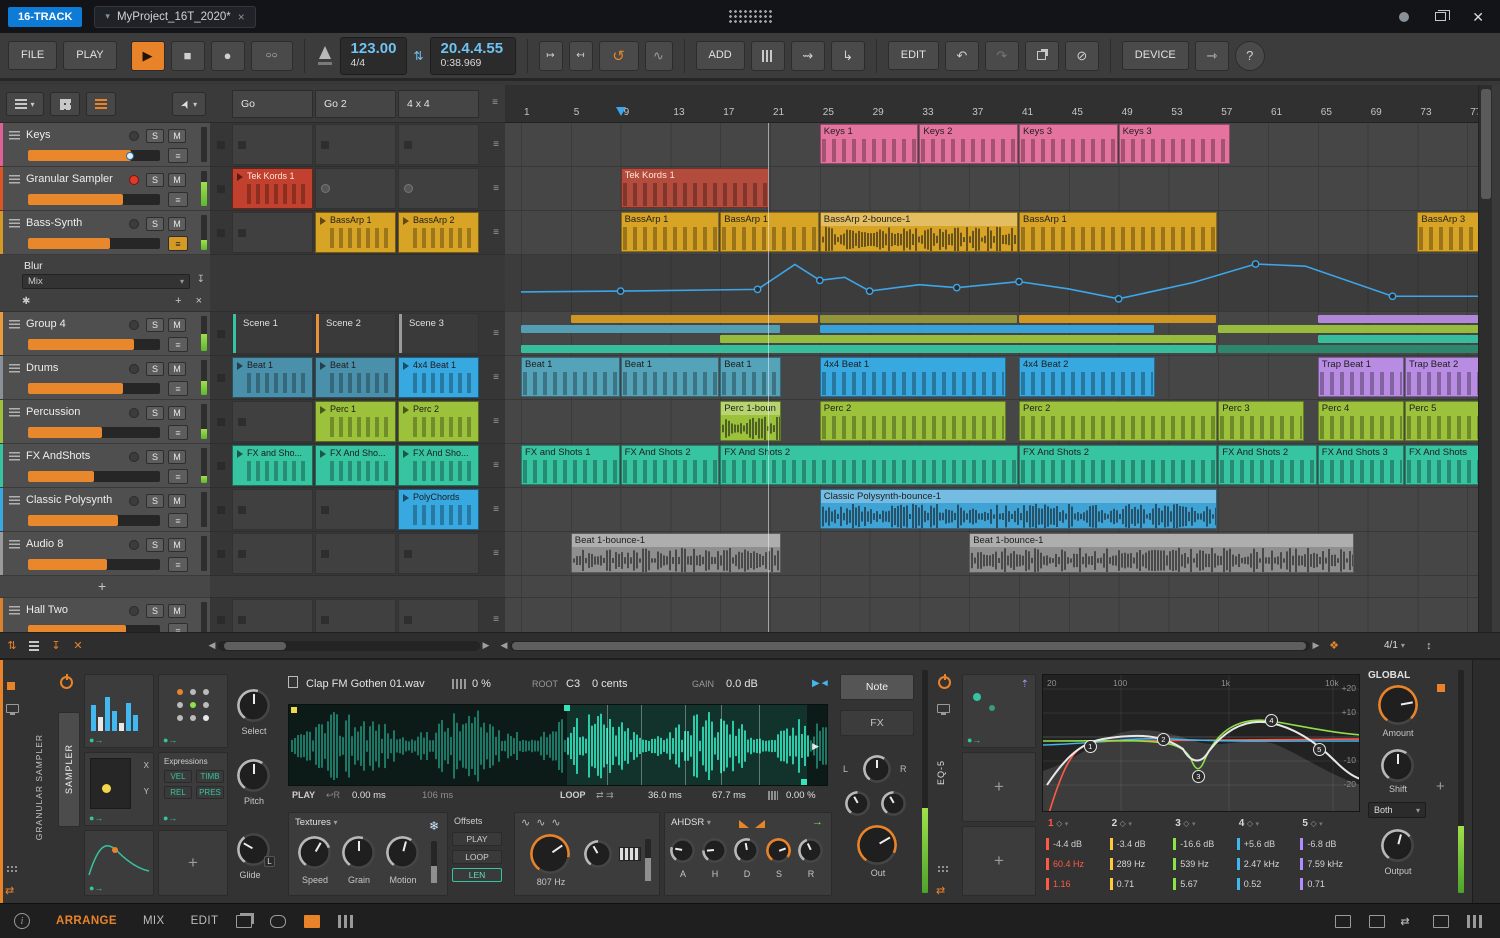 The width and height of the screenshot is (1500, 938). What do you see at coordinates (768, 377) in the screenshot?
I see `playhead-line` at bounding box center [768, 377].